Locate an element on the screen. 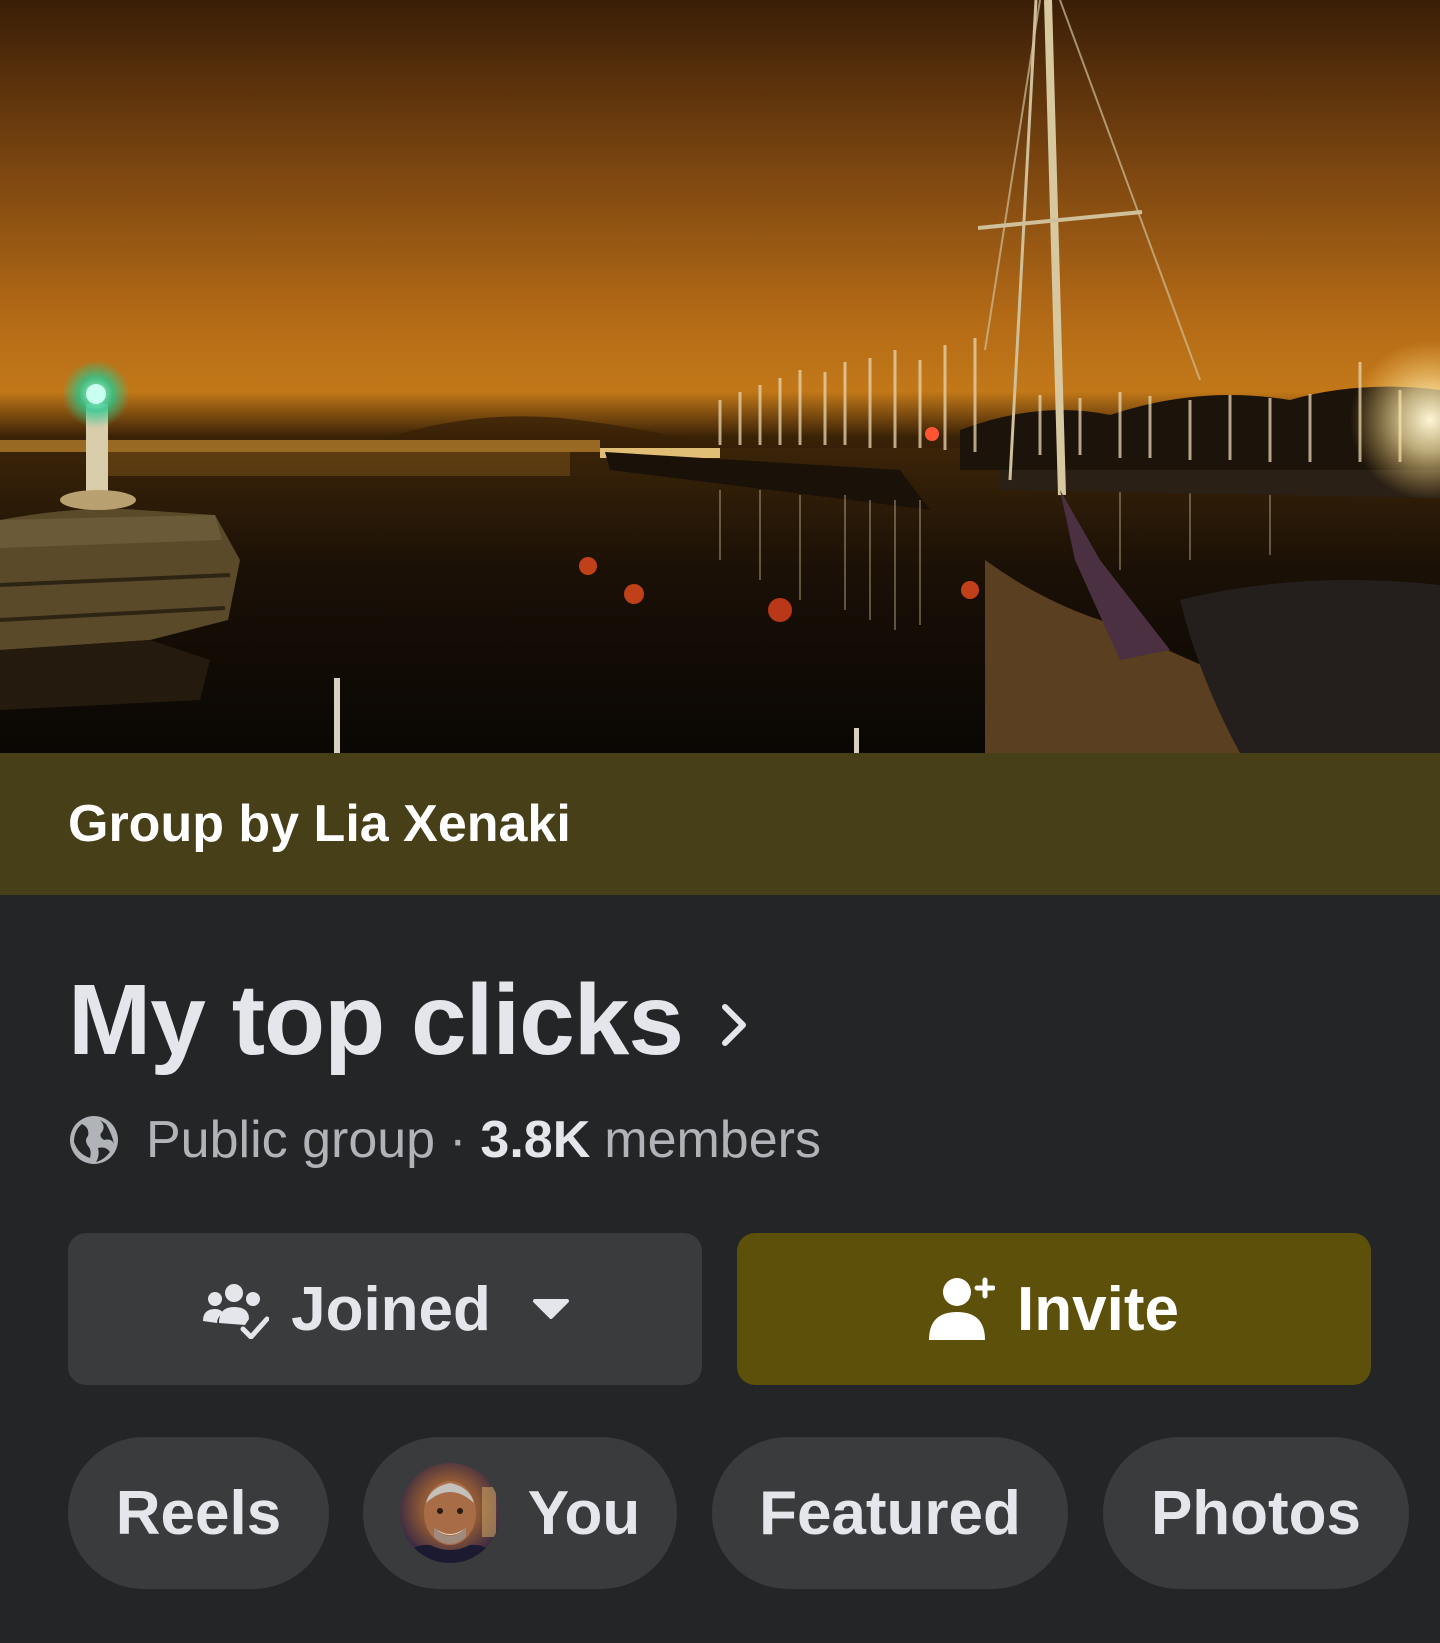  tab-featured: Featured is located at coordinates (890, 1513).